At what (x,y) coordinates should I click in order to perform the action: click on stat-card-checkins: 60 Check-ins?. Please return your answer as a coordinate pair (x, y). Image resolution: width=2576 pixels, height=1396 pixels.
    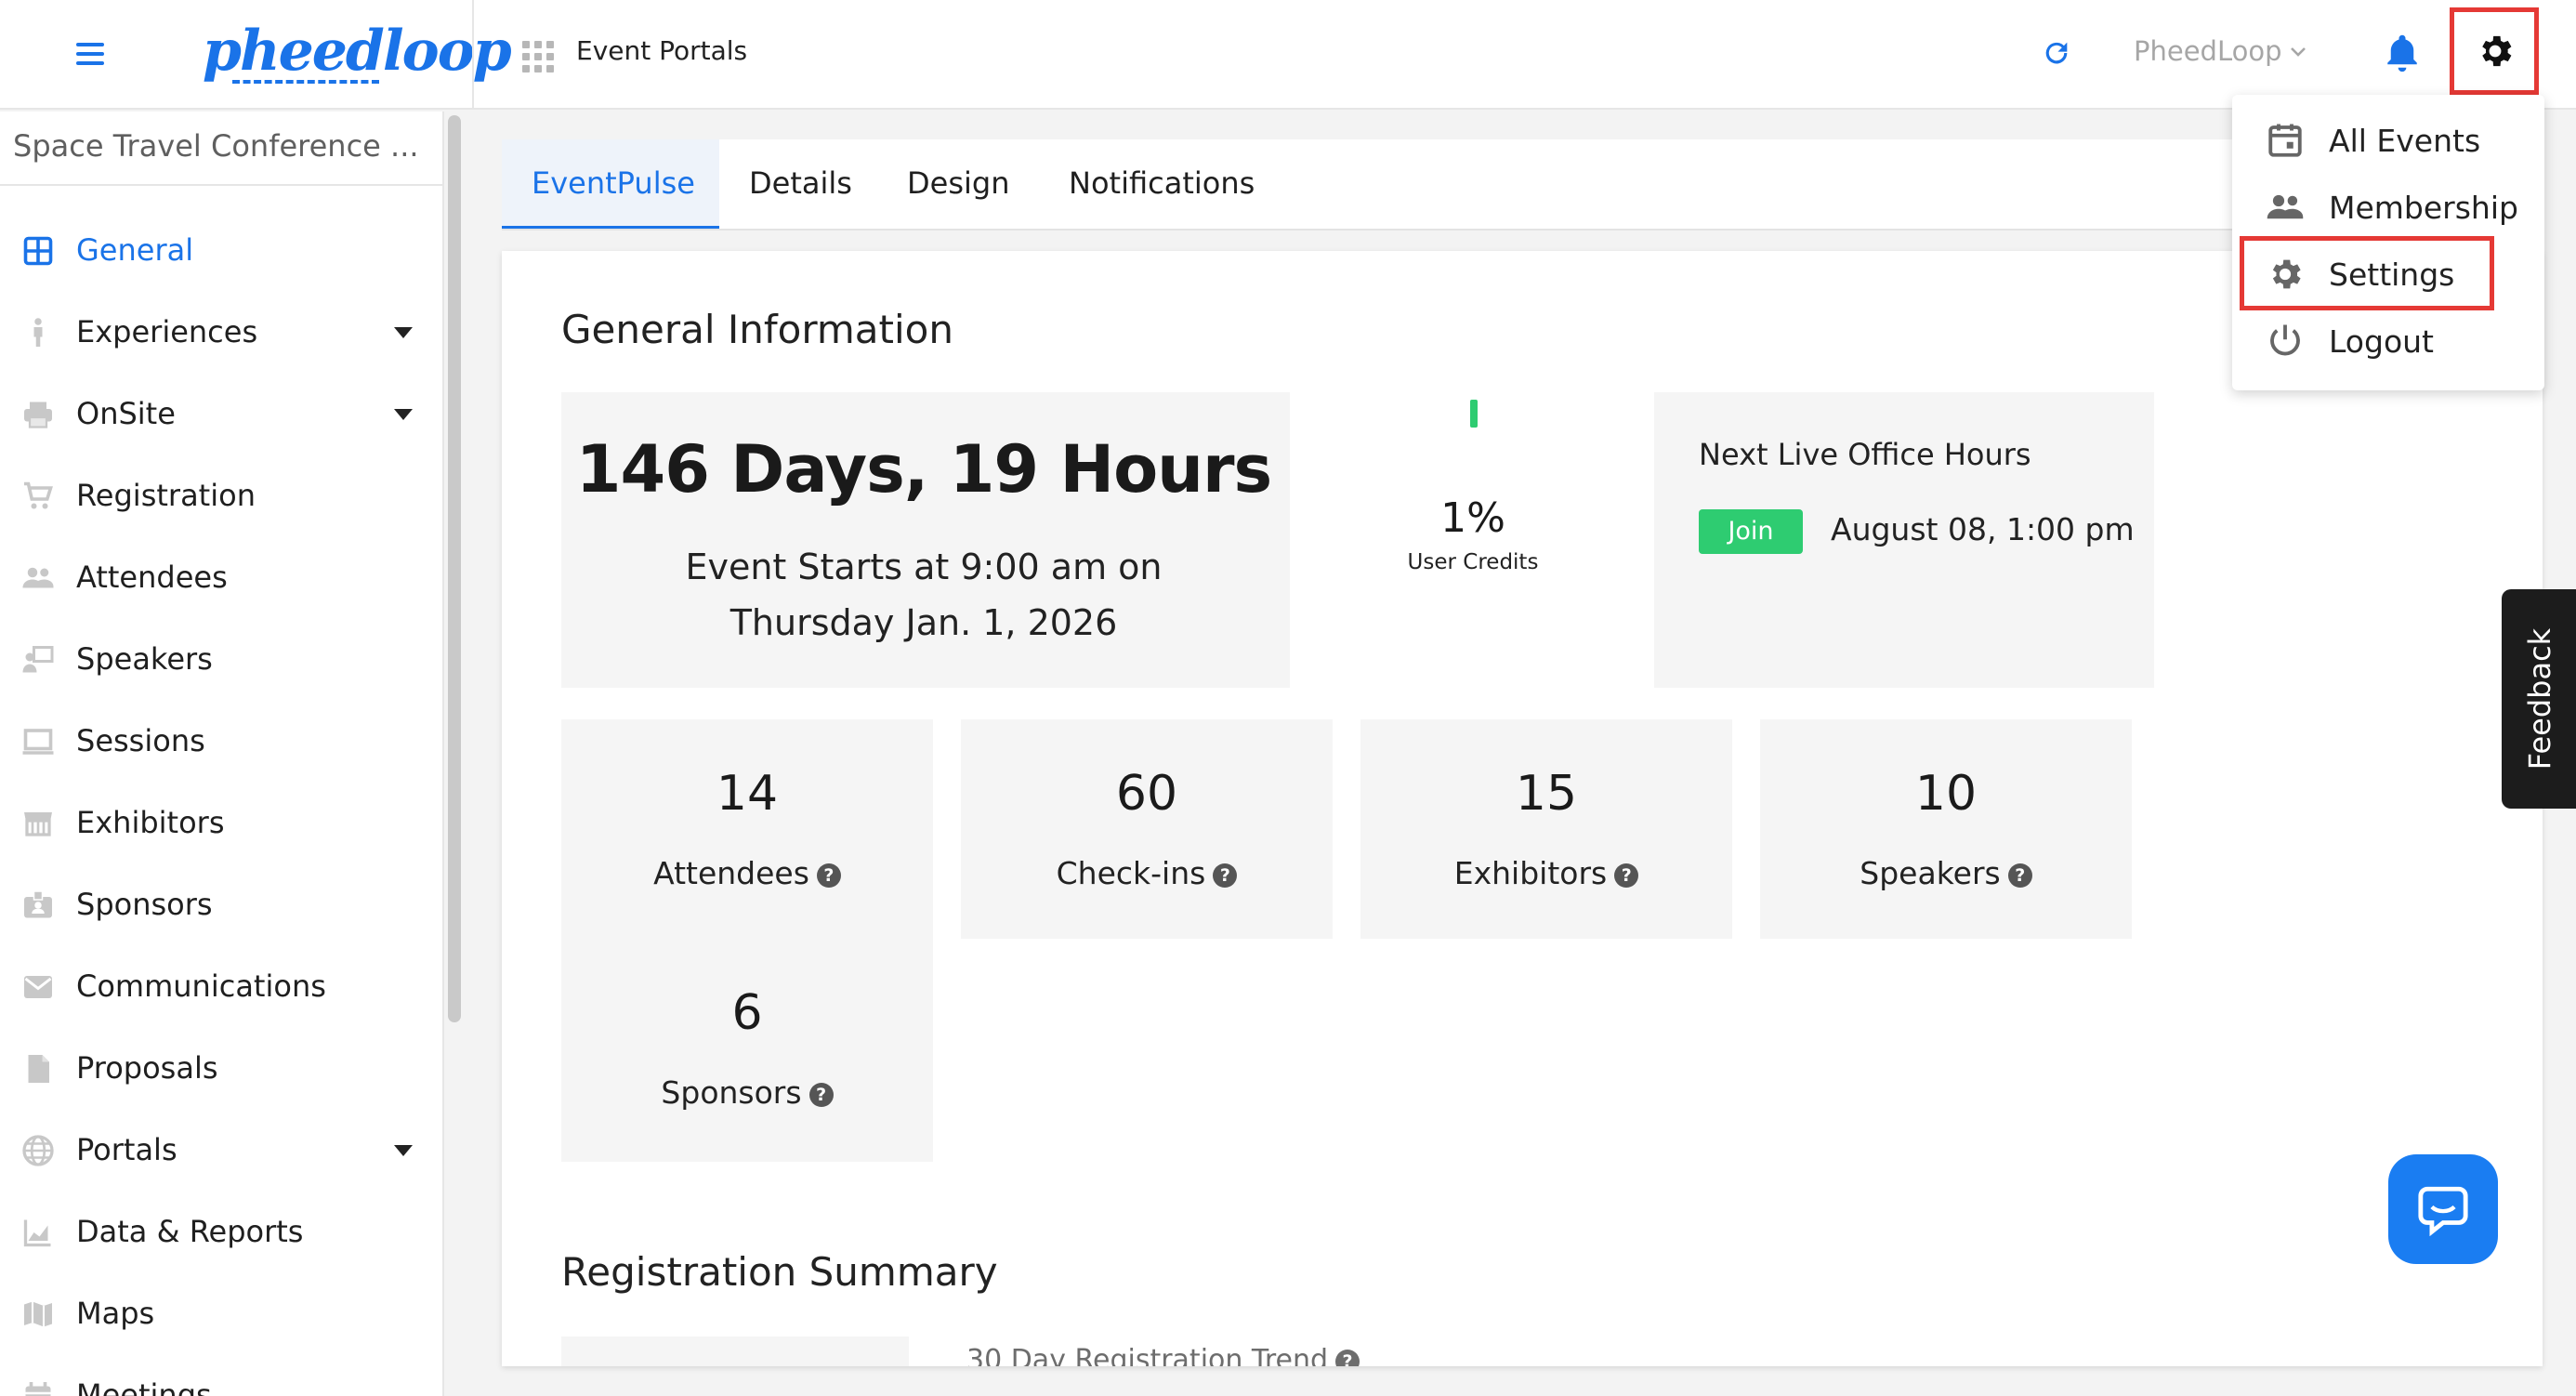
    Looking at the image, I should click on (1147, 829).